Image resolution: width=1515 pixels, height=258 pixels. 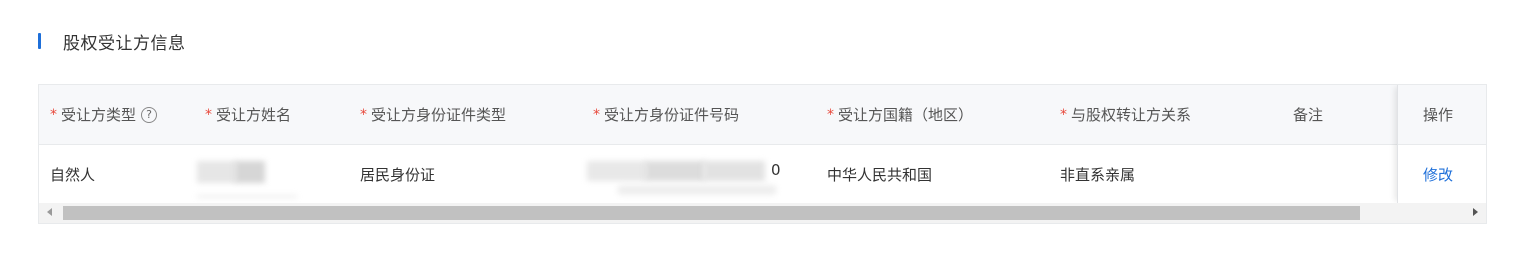 I want to click on column-header-label: 受让方身份证件号码, so click(x=672, y=115).